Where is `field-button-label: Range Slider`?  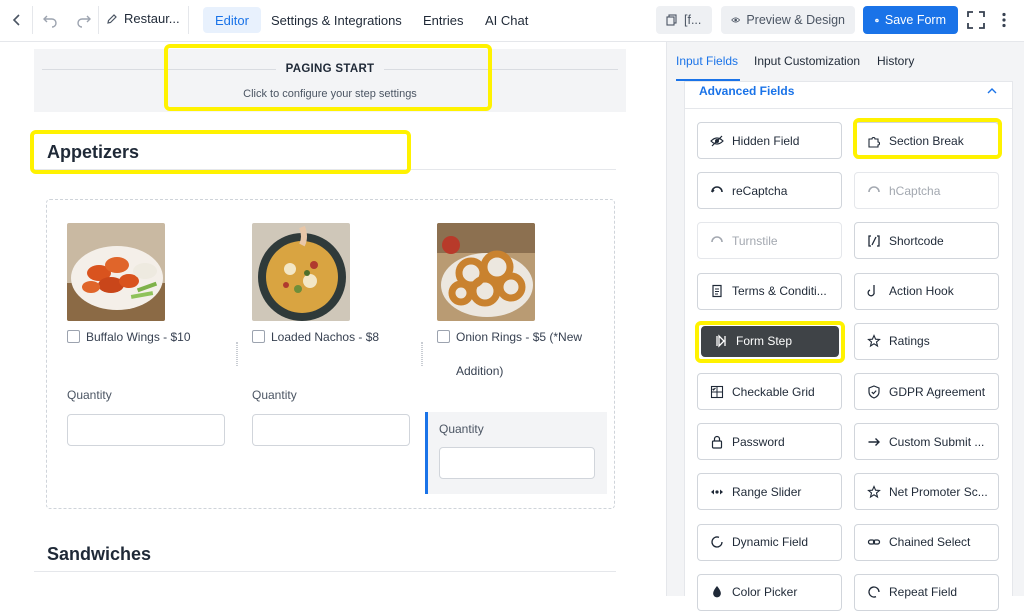 field-button-label: Range Slider is located at coordinates (767, 491).